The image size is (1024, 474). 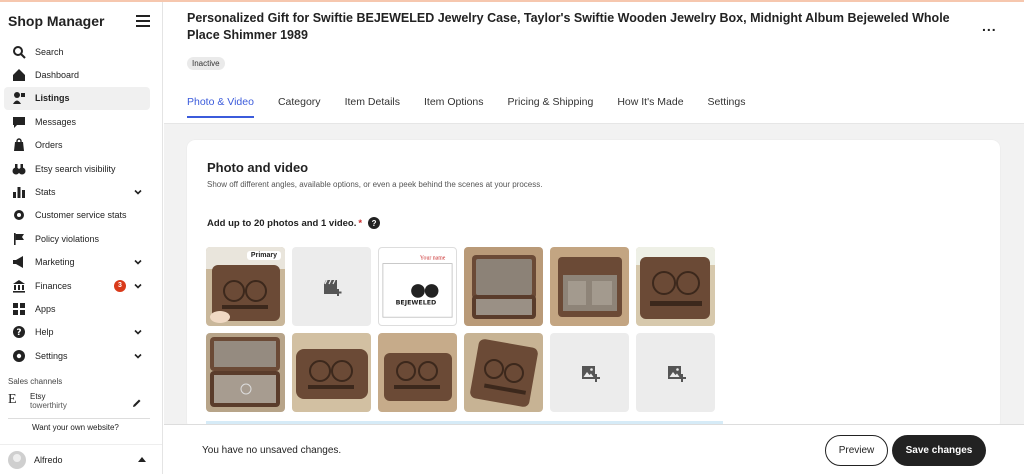 I want to click on sidebar-item-label: Policy violations, so click(x=67, y=238).